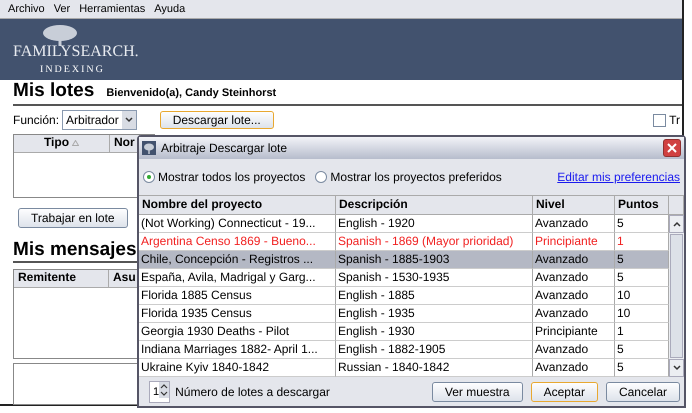 This screenshot has width=692, height=413. I want to click on preferences-link: Editar mis preferencias, so click(618, 177).